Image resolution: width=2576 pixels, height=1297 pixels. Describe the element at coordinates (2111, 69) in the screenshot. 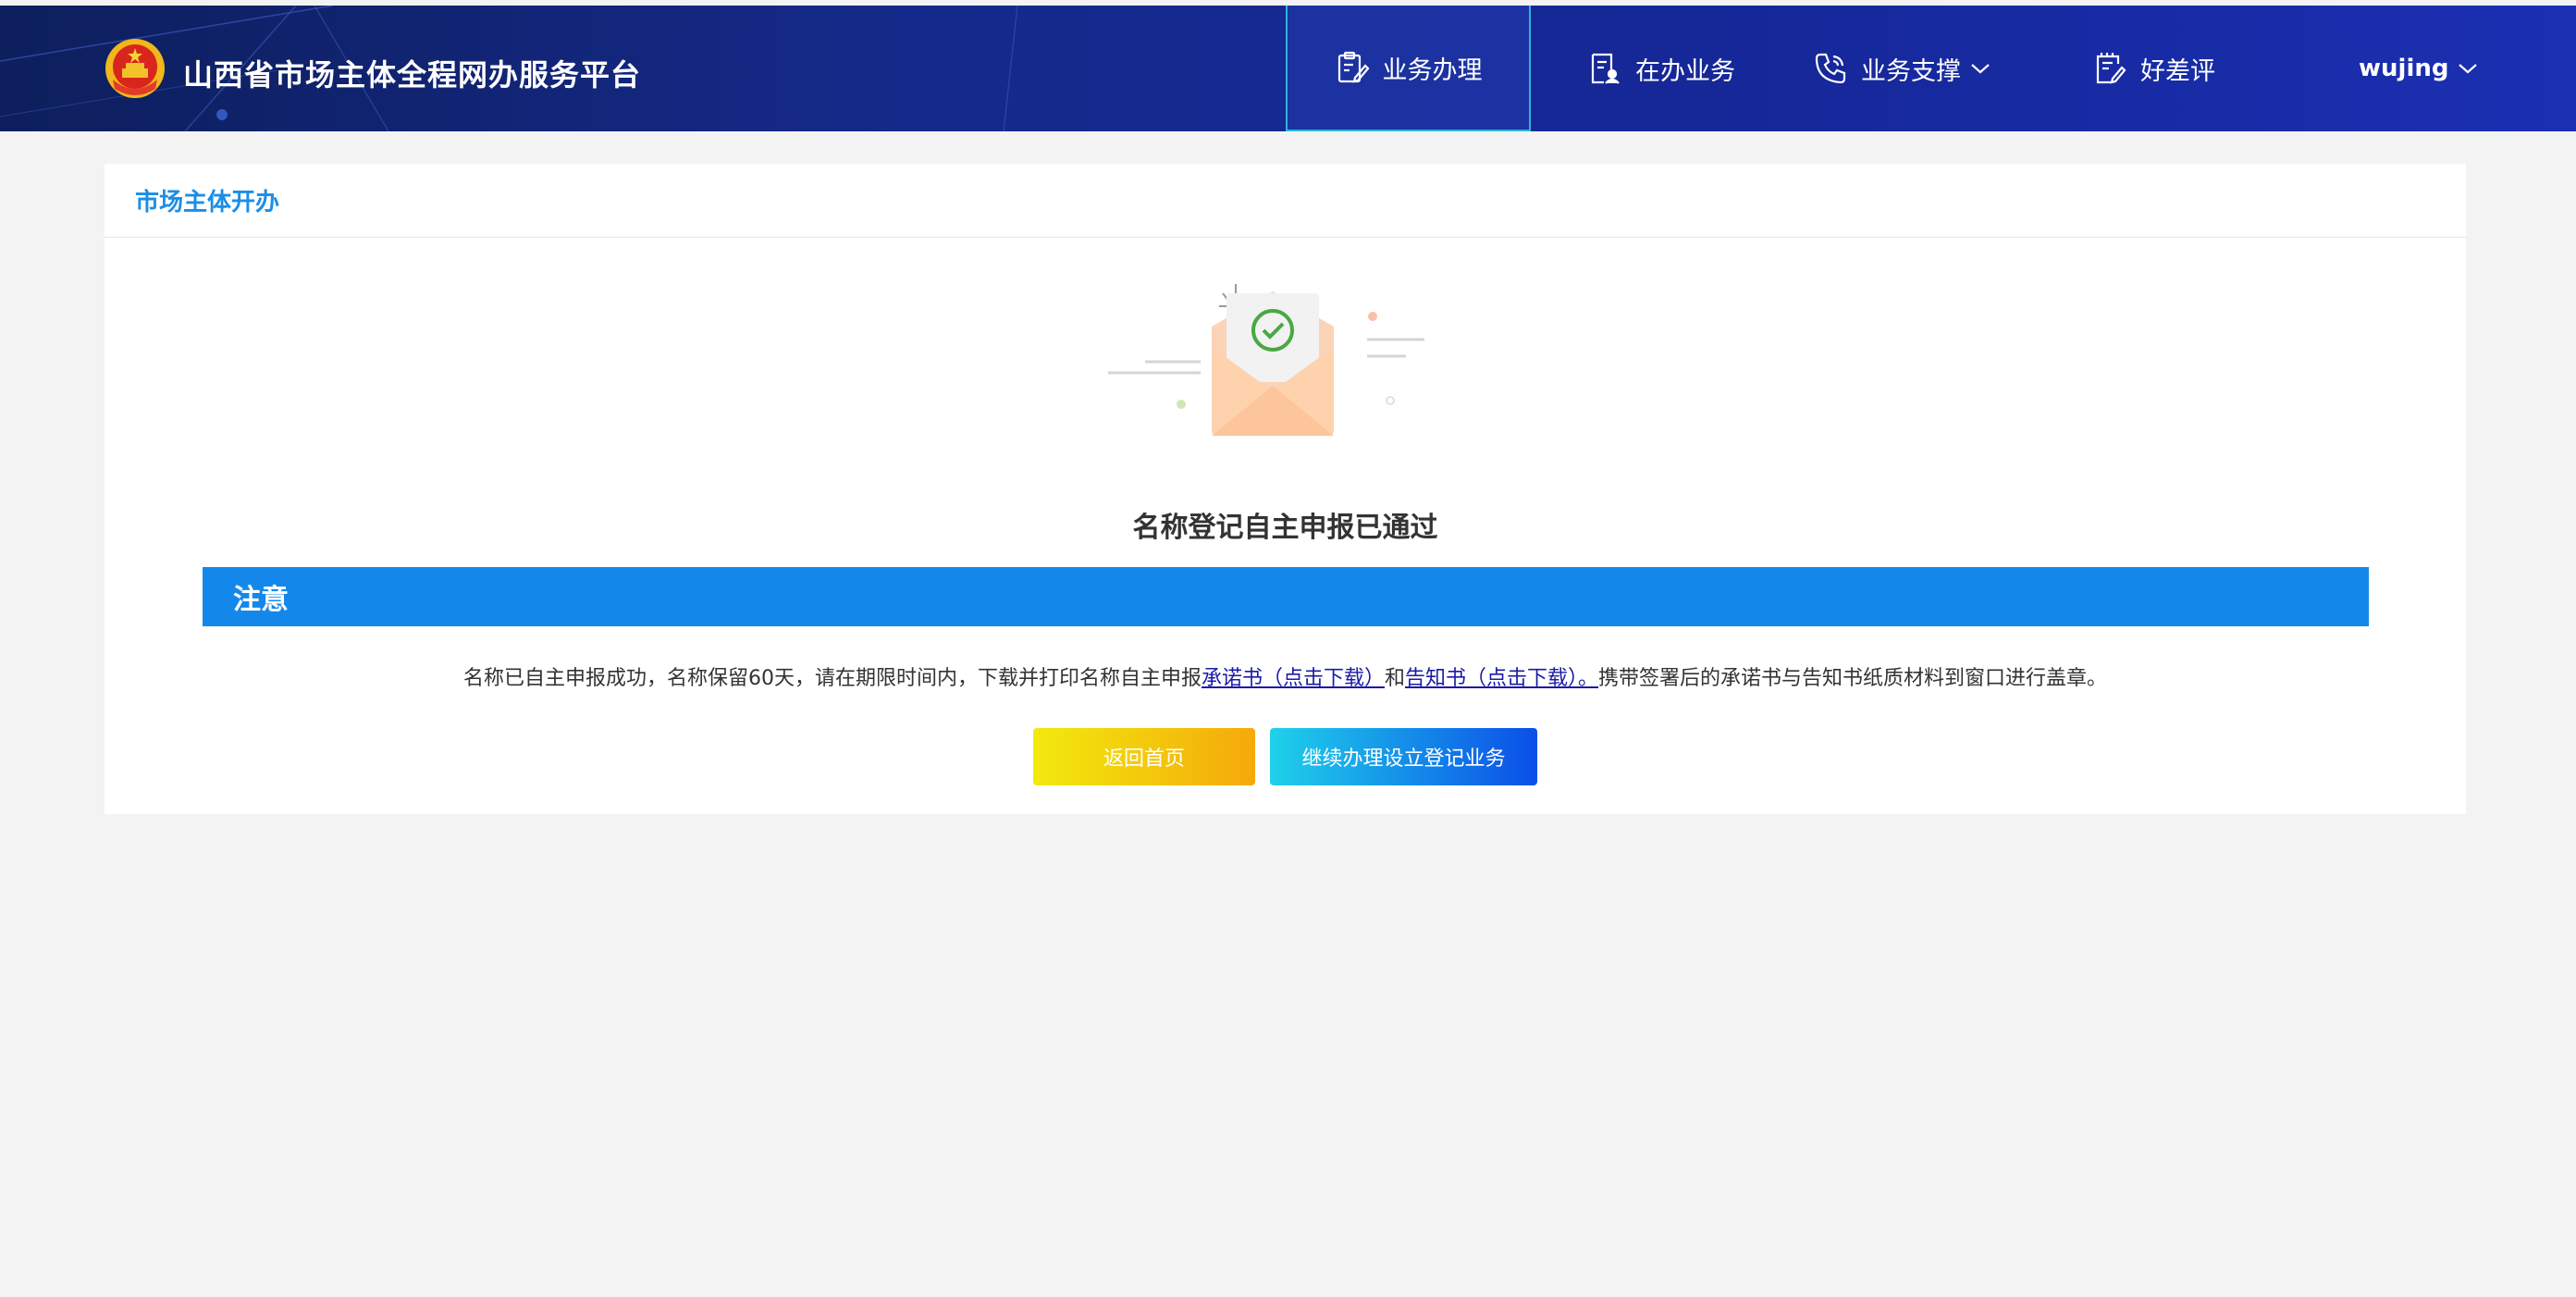

I see `document-edit-icon` at that location.